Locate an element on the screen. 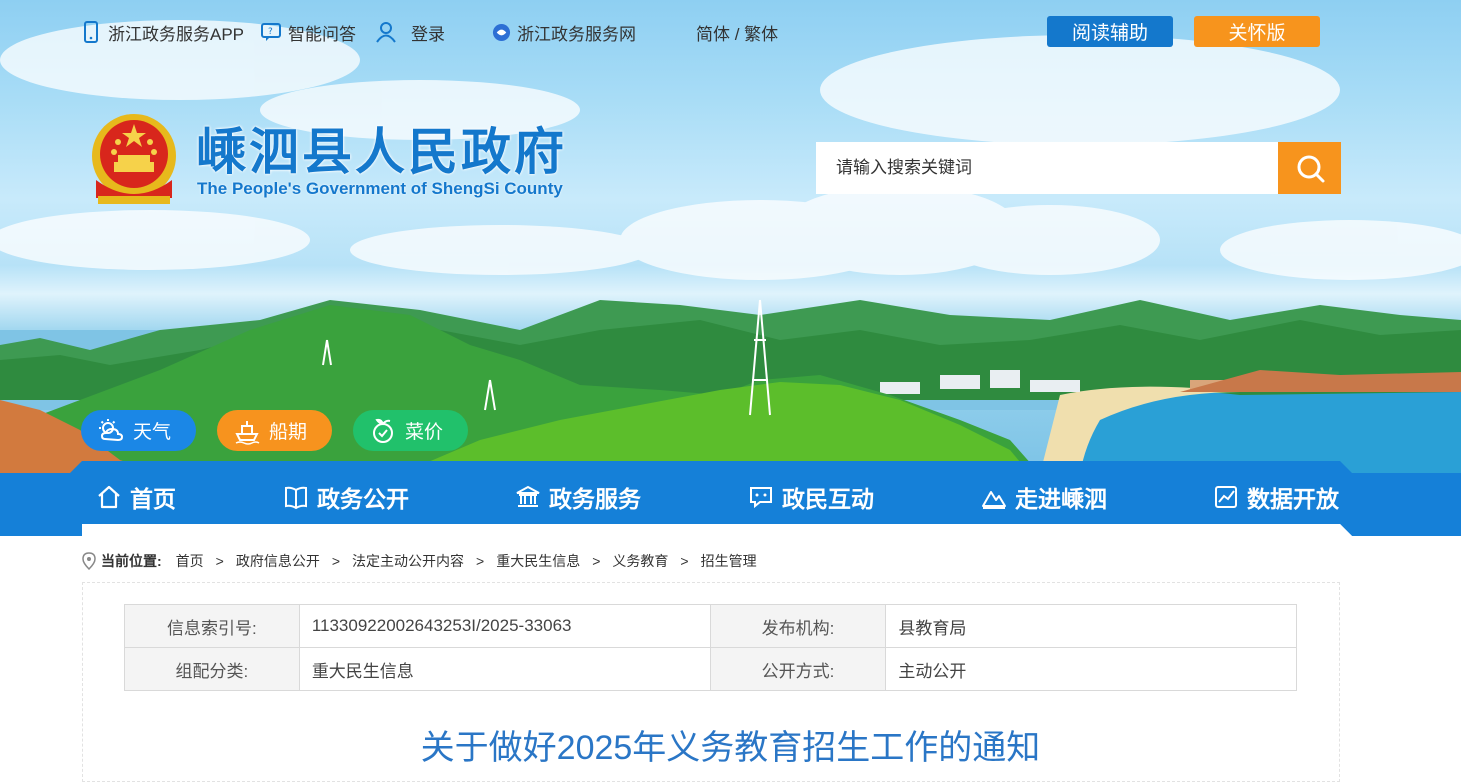 Image resolution: width=1461 pixels, height=782 pixels. table-row: 组配分类: 重大民生信息 公开方式: 主动公开 is located at coordinates (710, 669).